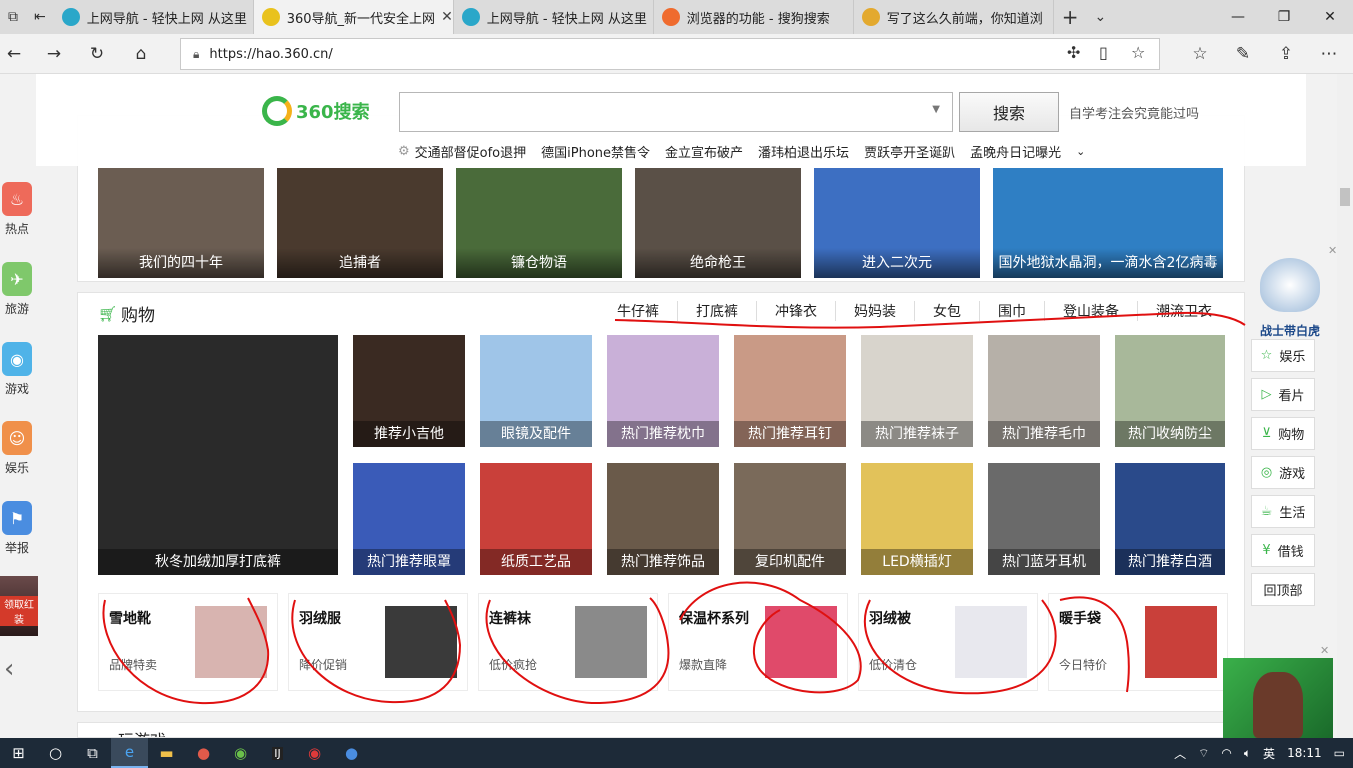 Image resolution: width=1353 pixels, height=768 pixels. What do you see at coordinates (19, 606) in the screenshot?
I see `left-ad-image: 领取红装` at bounding box center [19, 606].